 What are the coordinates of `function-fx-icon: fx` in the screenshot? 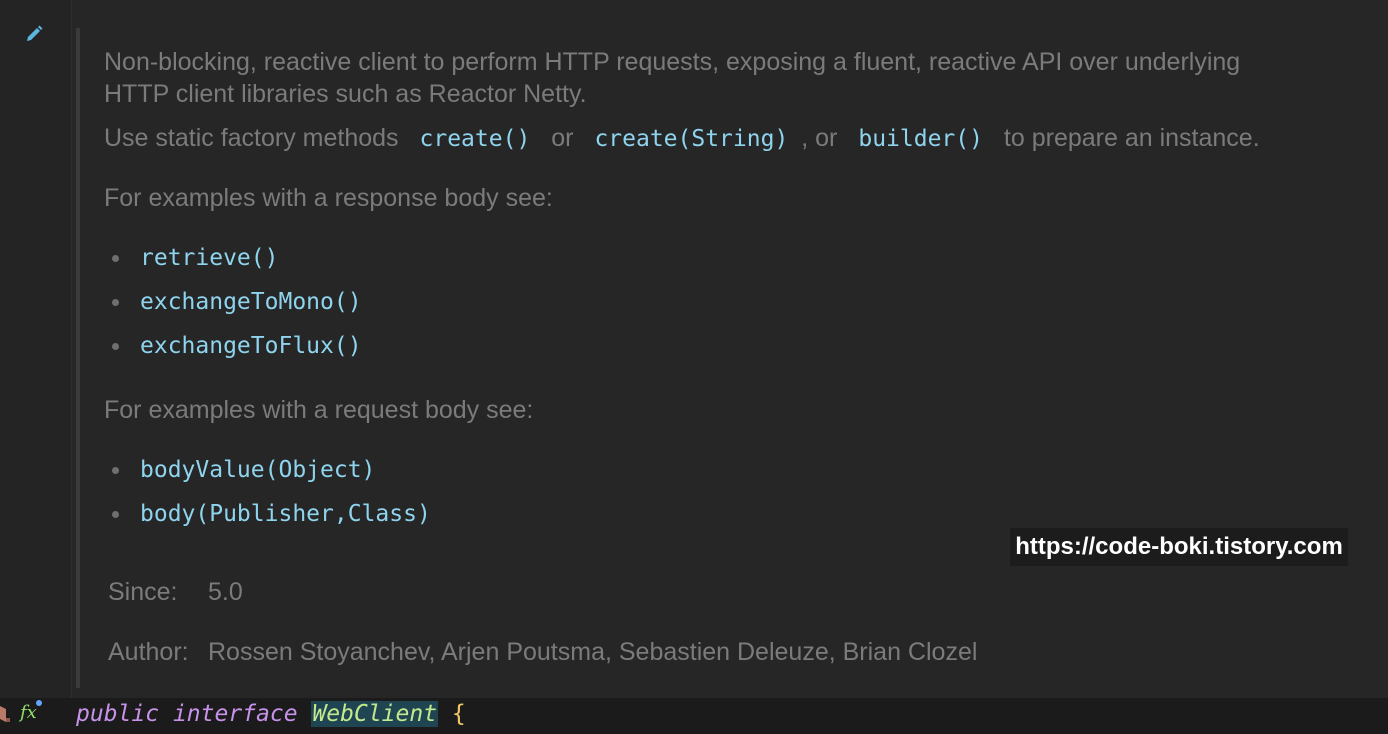 It's located at (28, 712).